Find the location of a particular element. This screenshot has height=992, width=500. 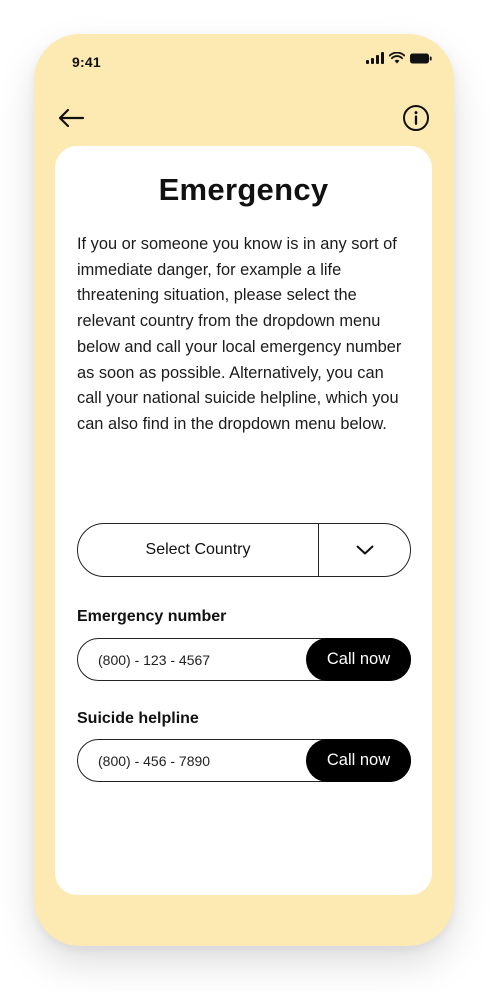

status-icons is located at coordinates (399, 58).